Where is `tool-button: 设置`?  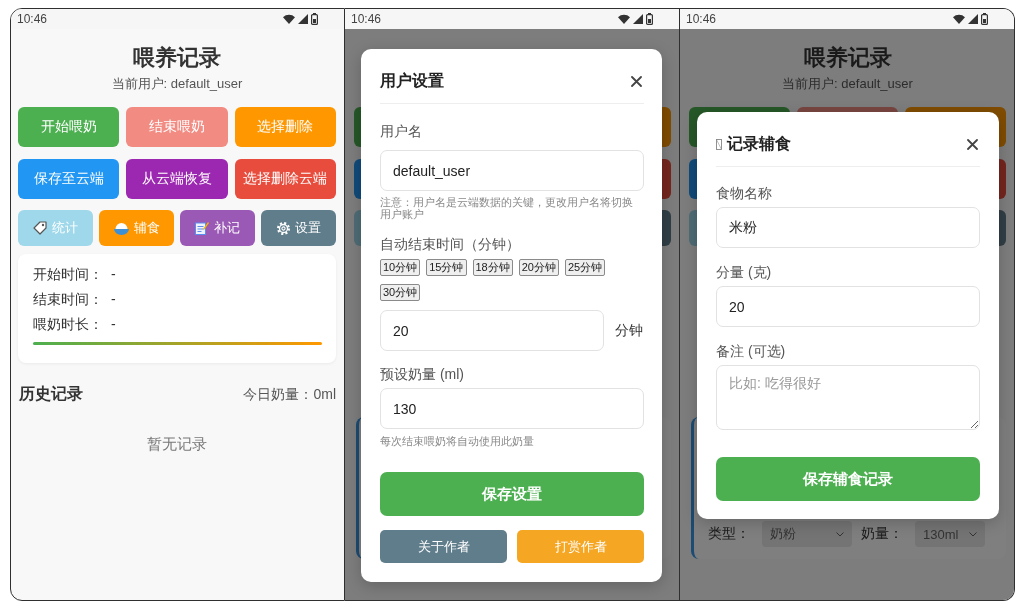
tool-button: 设置 is located at coordinates (298, 228).